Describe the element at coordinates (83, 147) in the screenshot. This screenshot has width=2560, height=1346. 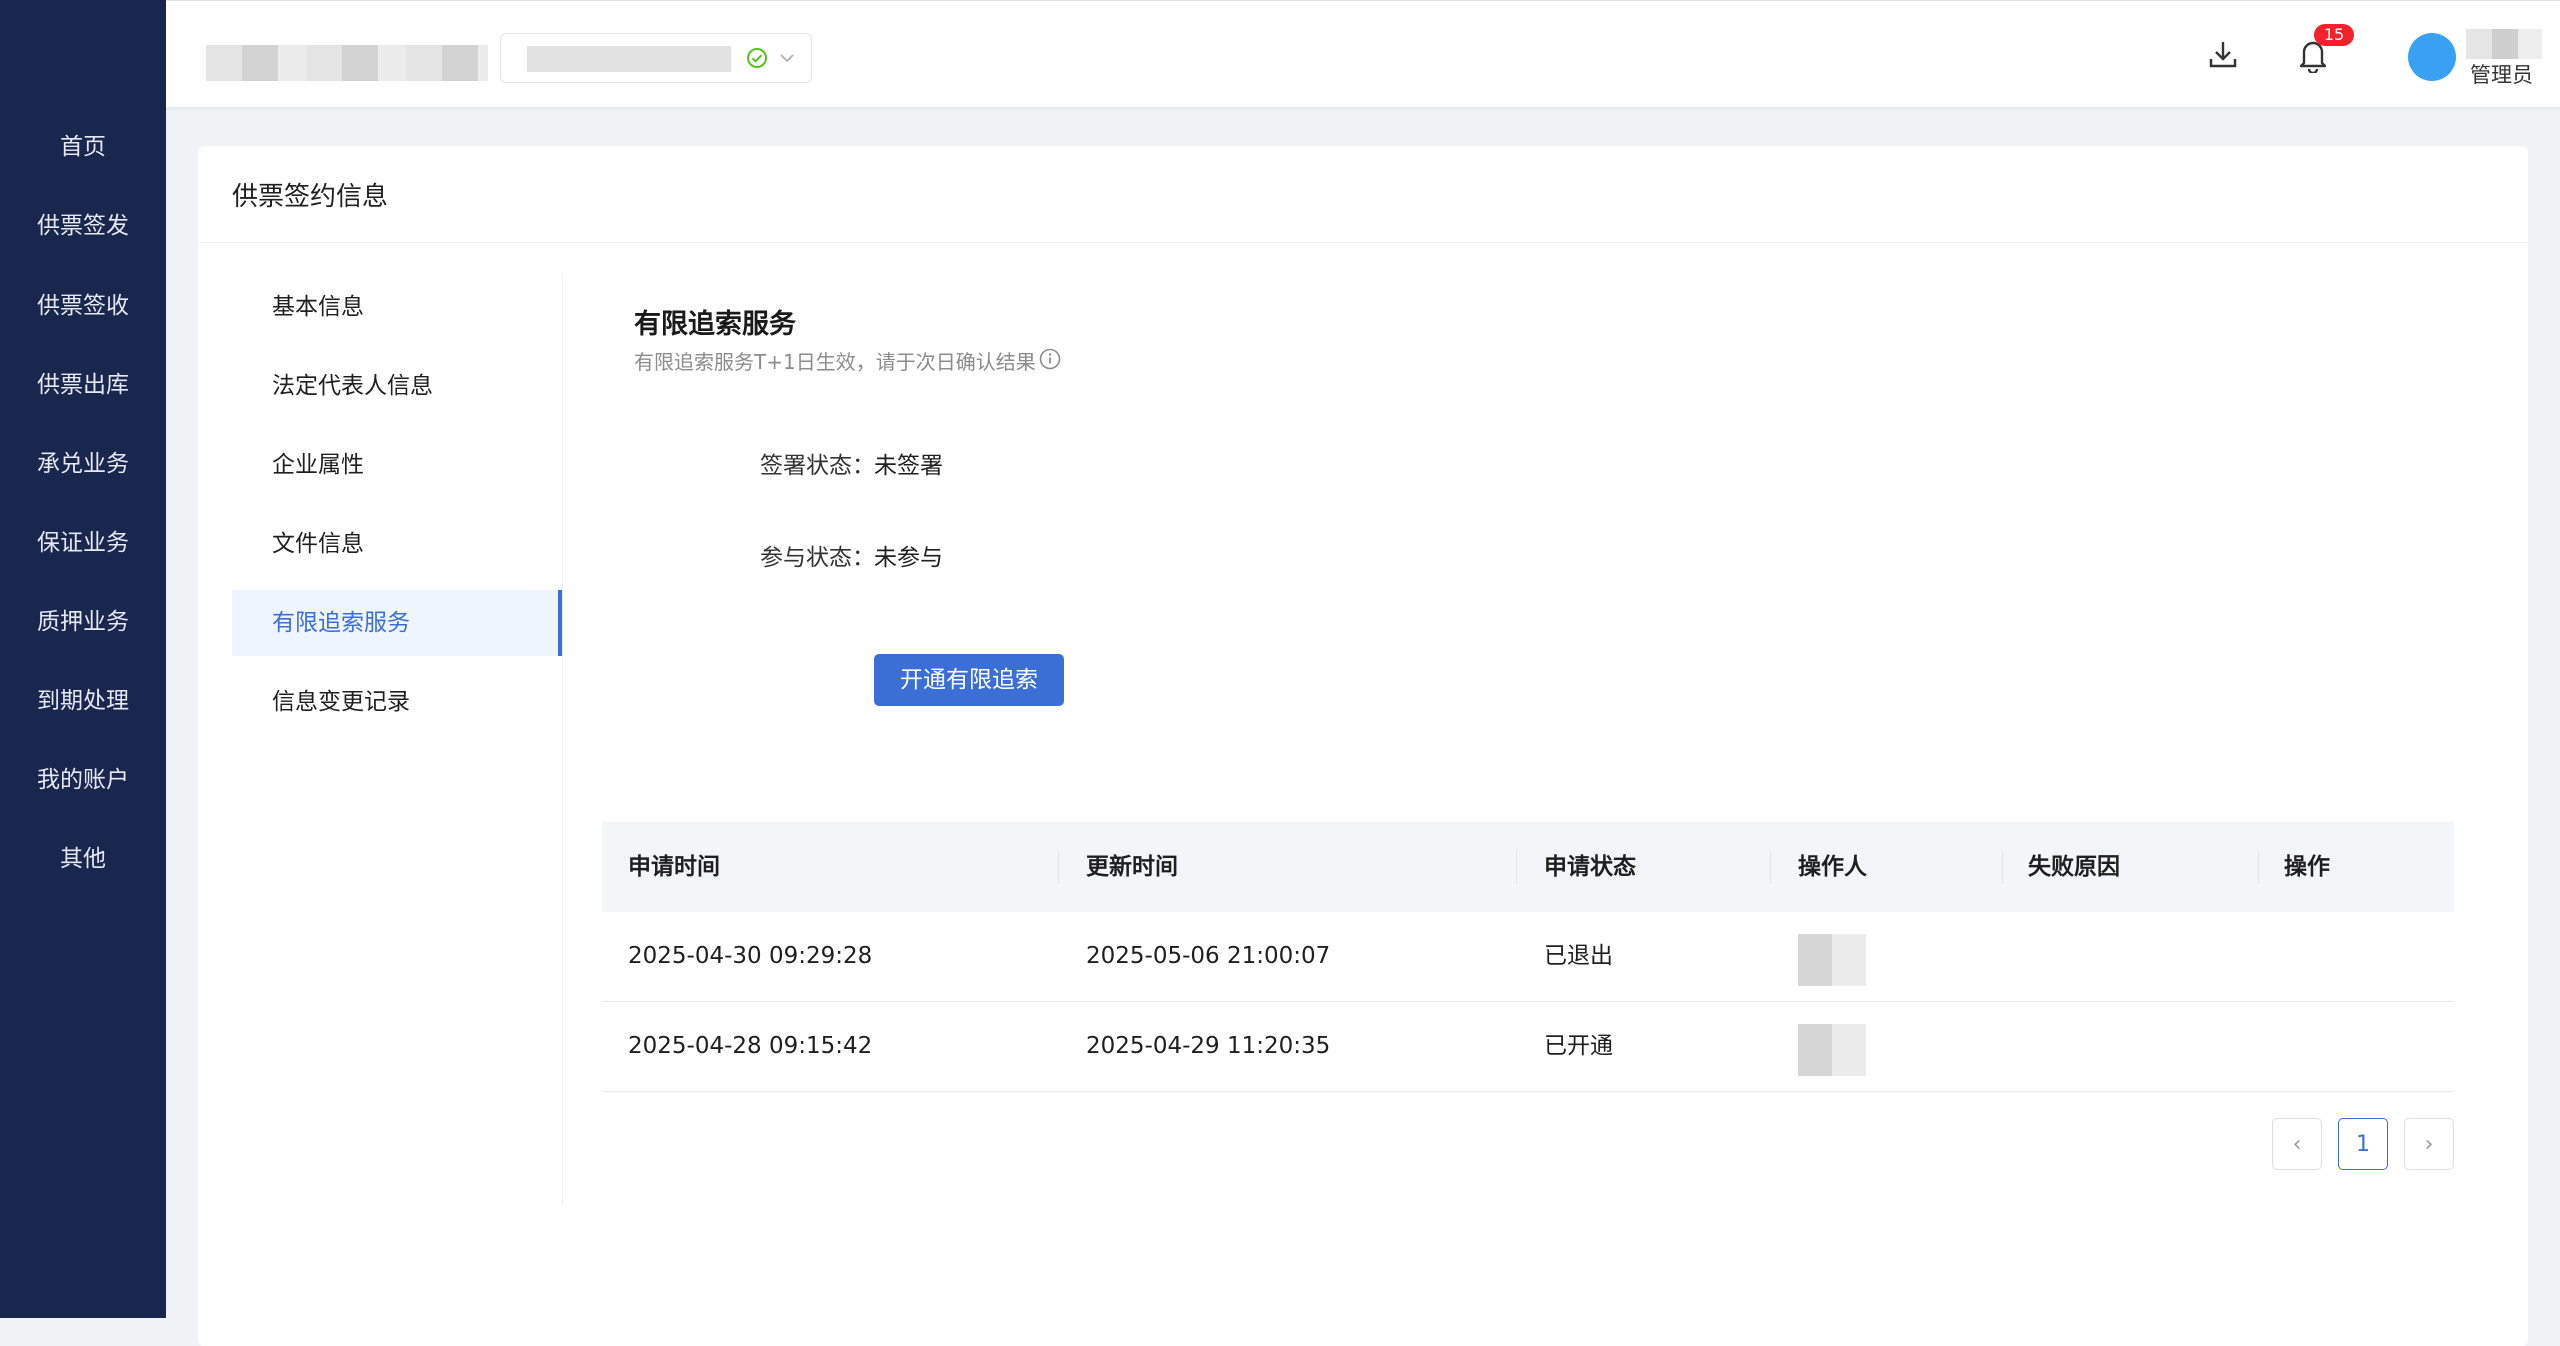
I see `sidebar-item-home: 首页` at that location.